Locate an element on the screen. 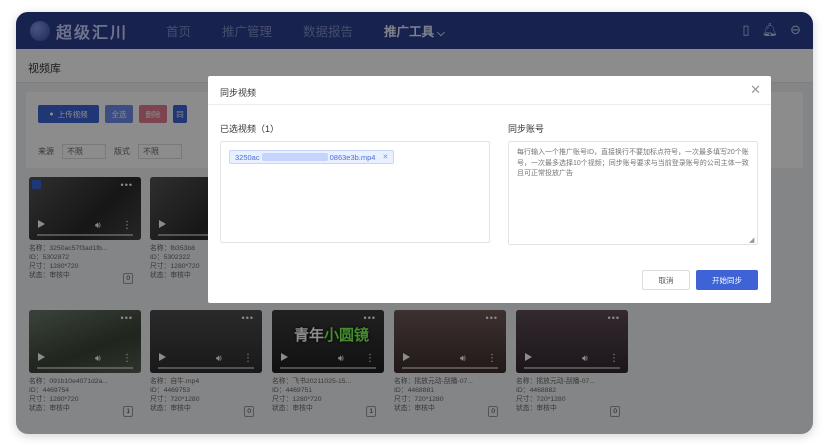 The width and height of the screenshot is (828, 445). close-icon: ✕ is located at coordinates (755, 90).